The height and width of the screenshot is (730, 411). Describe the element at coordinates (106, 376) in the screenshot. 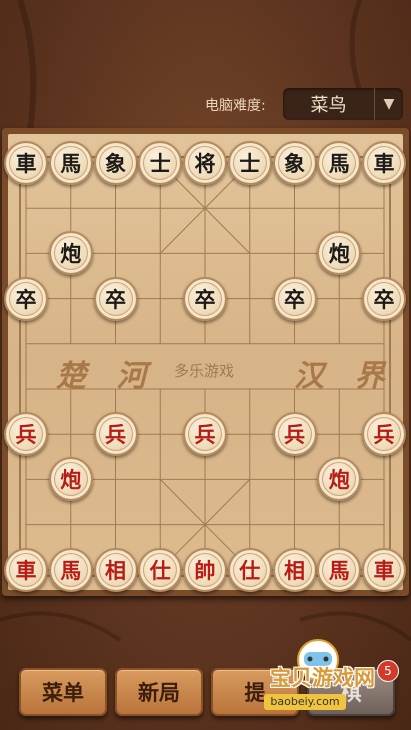

I see `river-left-text: 楚 河` at that location.